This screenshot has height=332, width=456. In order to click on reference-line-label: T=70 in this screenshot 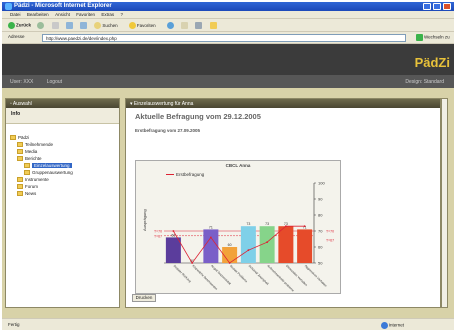, I will do `click(158, 232)`.